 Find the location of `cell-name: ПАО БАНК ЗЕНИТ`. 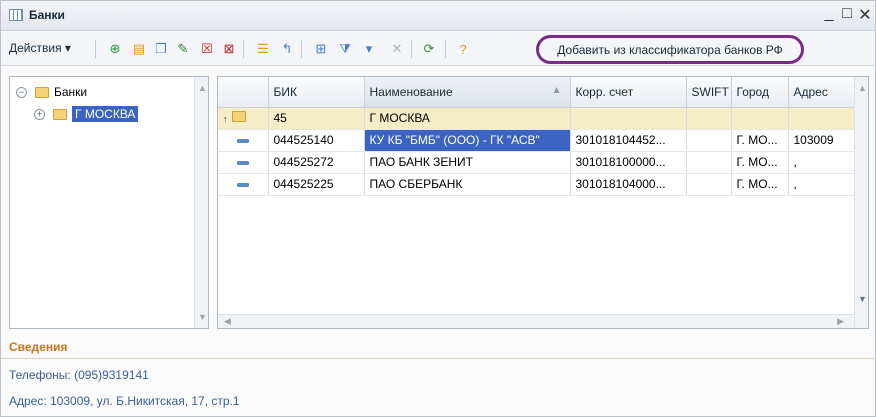

cell-name: ПАО БАНК ЗЕНИТ is located at coordinates (467, 162).